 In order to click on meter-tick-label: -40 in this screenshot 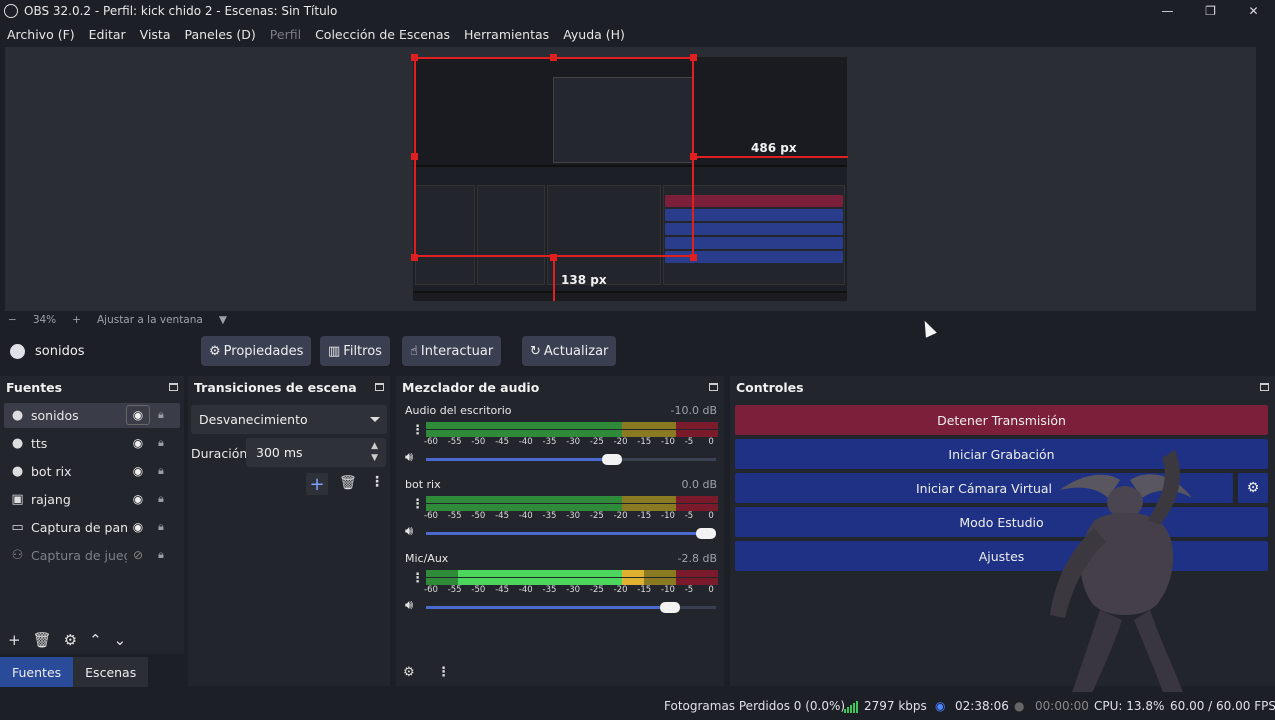, I will do `click(525, 442)`.